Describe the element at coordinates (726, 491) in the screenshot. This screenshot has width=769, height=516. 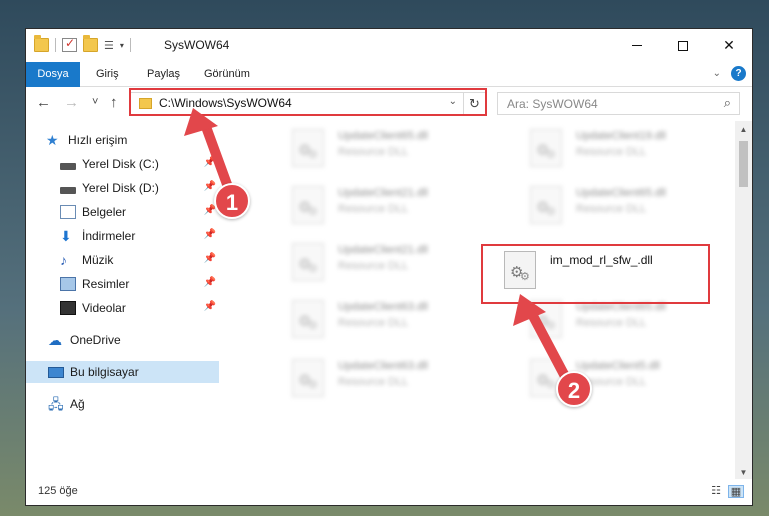
I see `view-switcher: ☷ ▦` at that location.